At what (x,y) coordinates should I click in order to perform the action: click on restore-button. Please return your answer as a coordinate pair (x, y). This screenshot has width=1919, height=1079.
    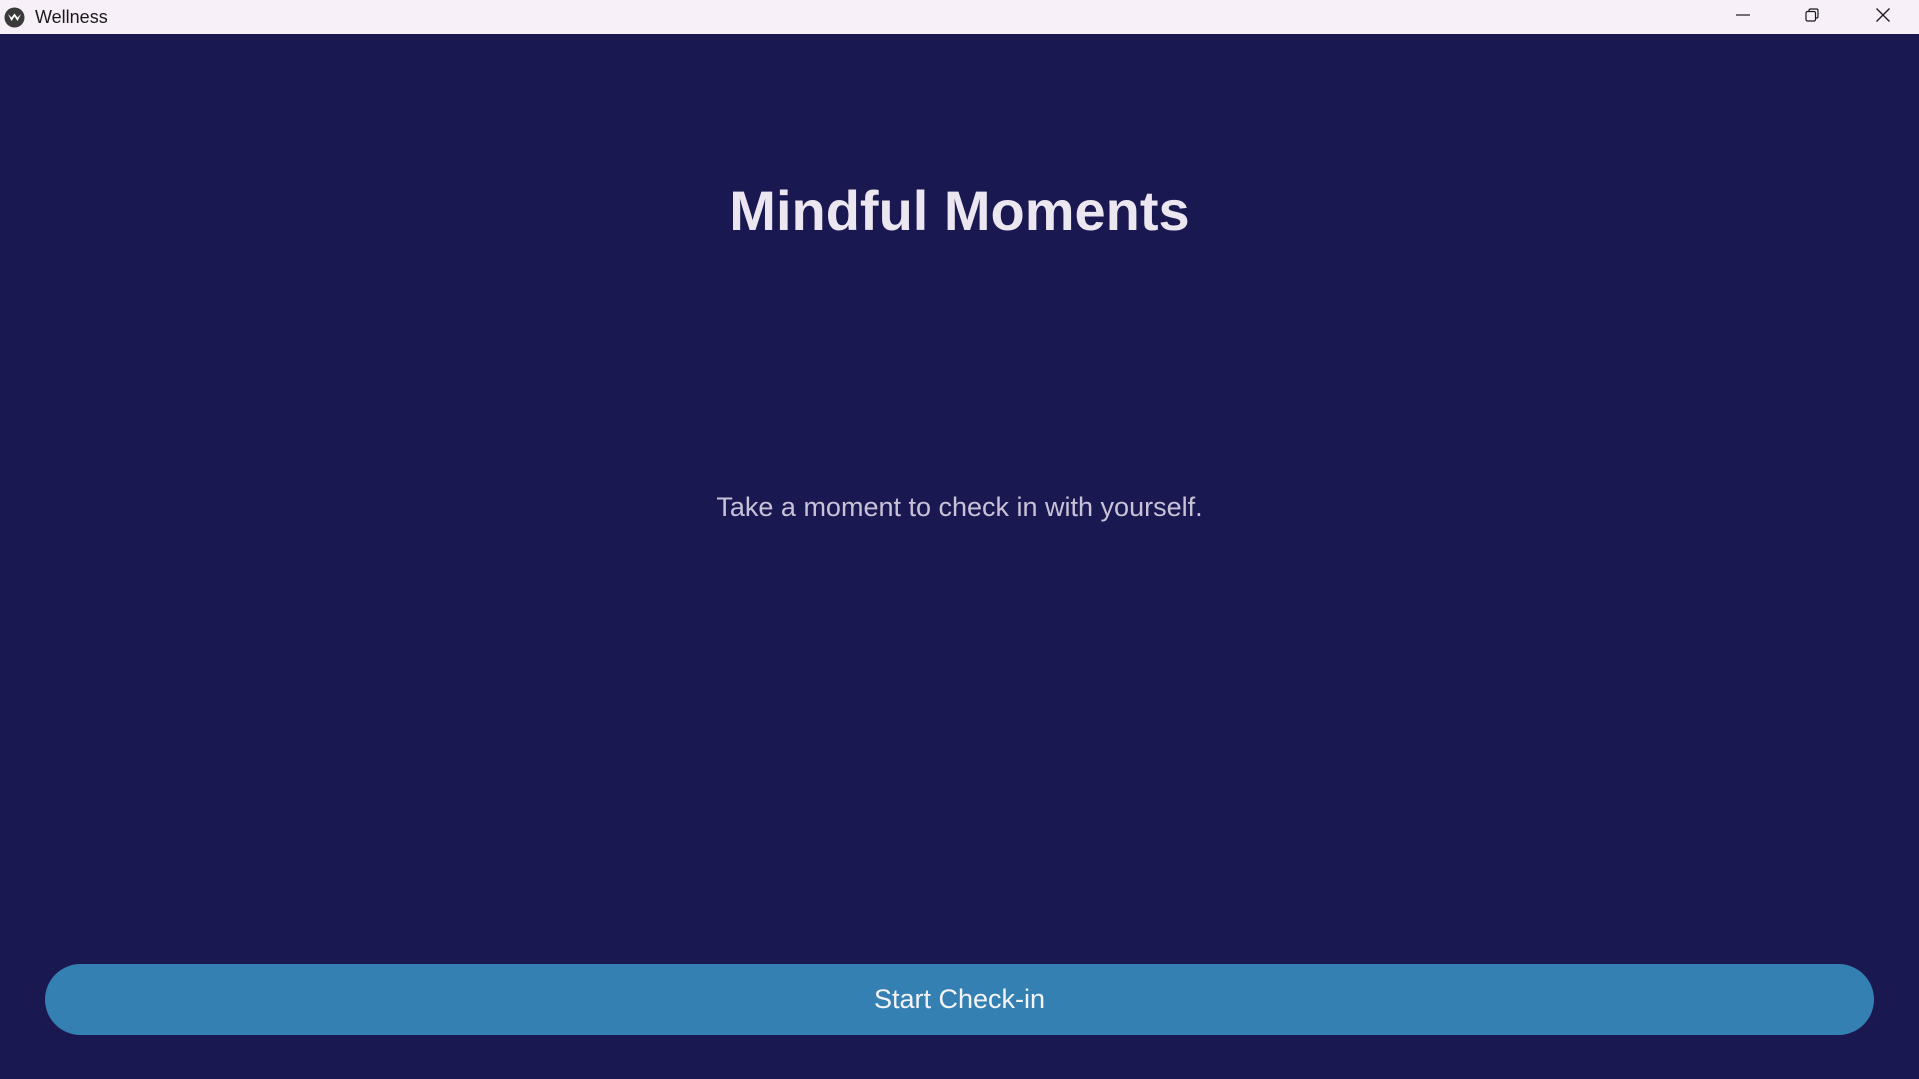
    Looking at the image, I should click on (1812, 17).